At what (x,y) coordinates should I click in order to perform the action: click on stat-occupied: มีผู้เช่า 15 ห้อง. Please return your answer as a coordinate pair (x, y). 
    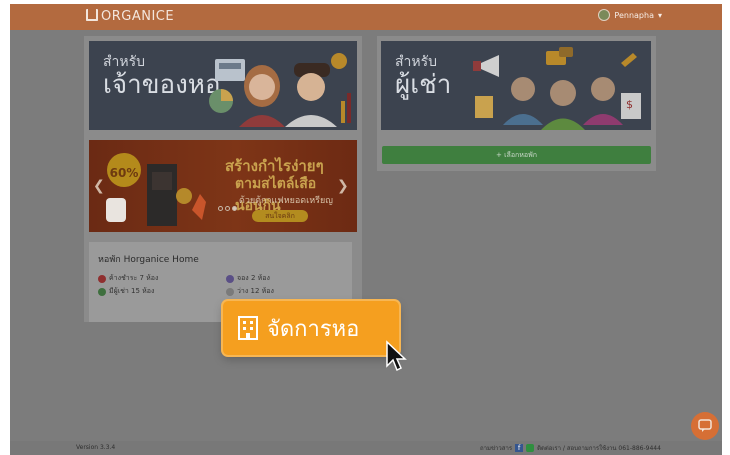
    Looking at the image, I should click on (126, 291).